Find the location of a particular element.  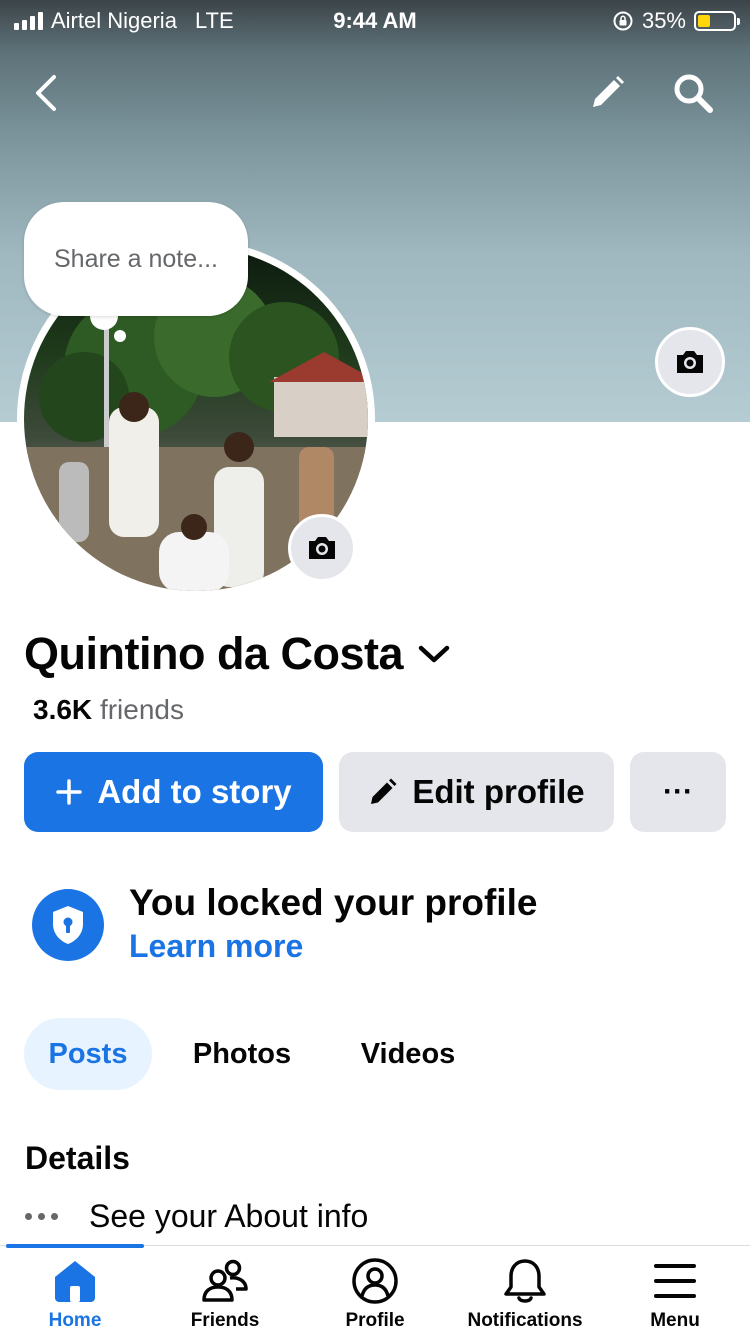

bell-icon is located at coordinates (525, 1281).